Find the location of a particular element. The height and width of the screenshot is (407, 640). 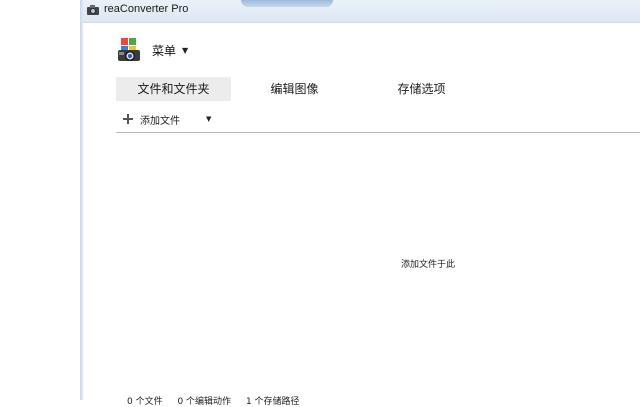

reaconverter-logo-icon is located at coordinates (129, 49).